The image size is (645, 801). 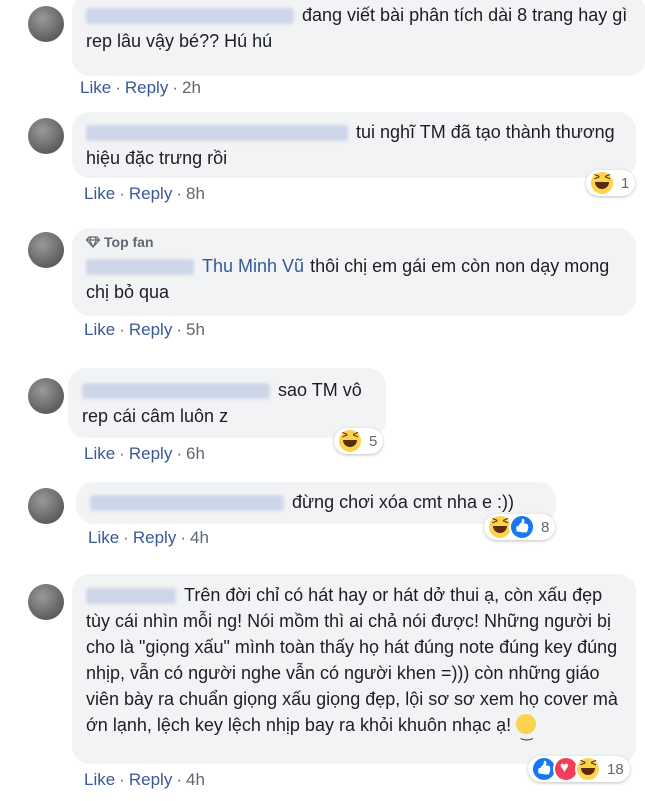 I want to click on timestamp: 6h, so click(x=195, y=453).